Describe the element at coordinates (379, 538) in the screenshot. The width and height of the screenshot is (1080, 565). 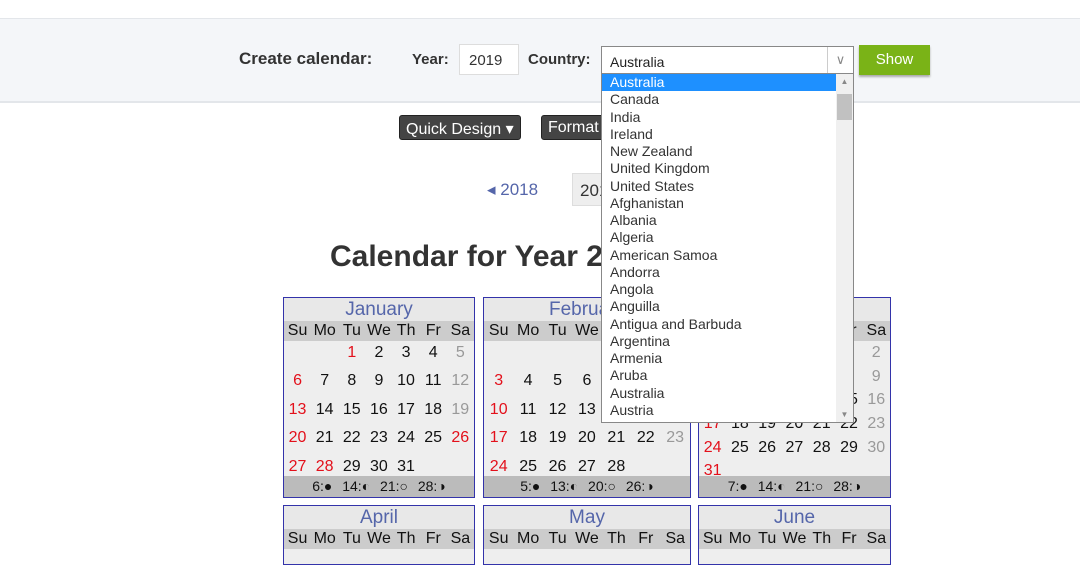
I see `weekday-label: We` at that location.